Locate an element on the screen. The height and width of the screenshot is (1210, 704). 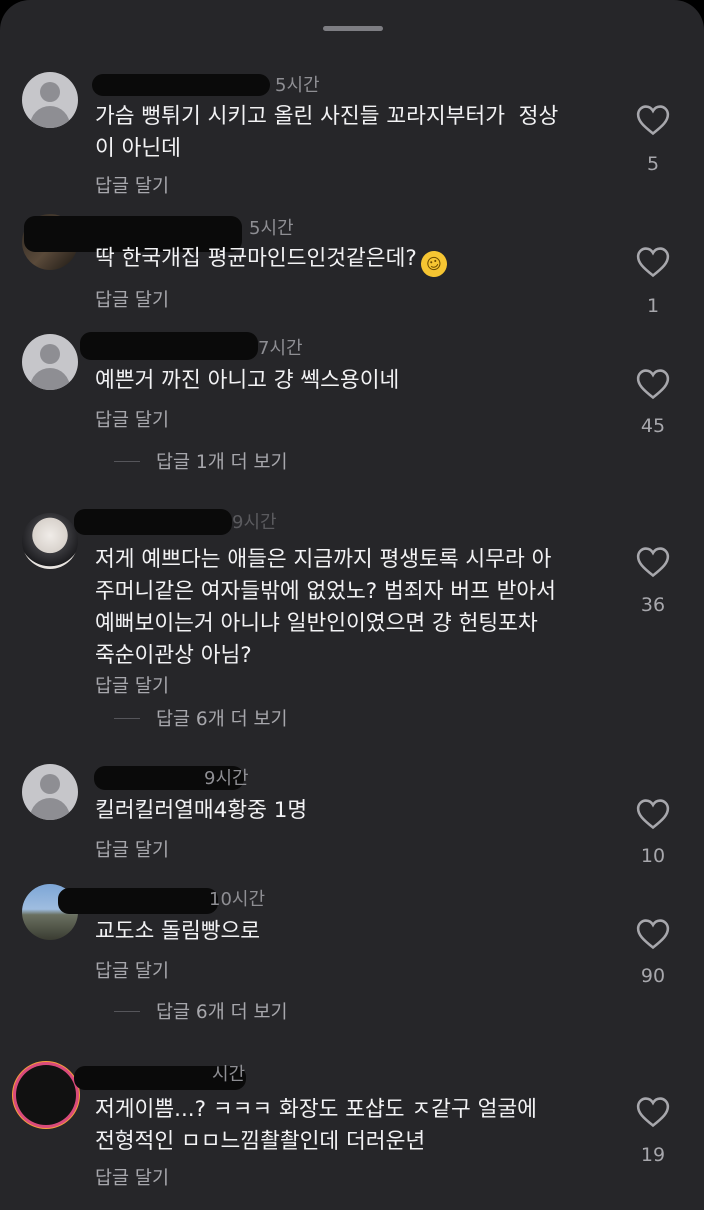
view-more-replies-label: 답글 1개 더 보기 is located at coordinates (222, 462).